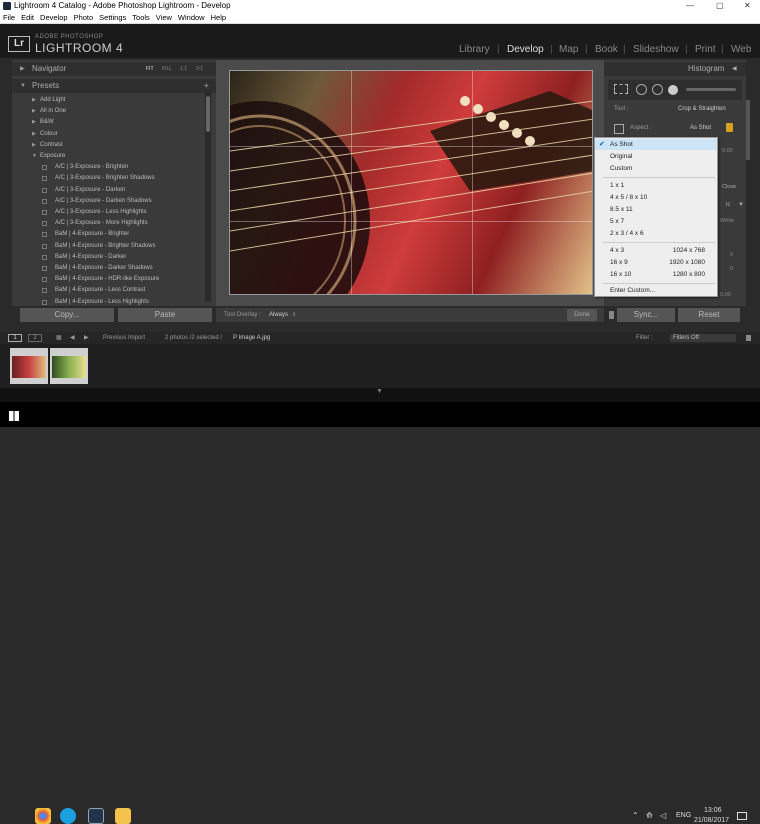 The height and width of the screenshot is (824, 760). I want to click on right-panel-scrollbar, so click(748, 130).